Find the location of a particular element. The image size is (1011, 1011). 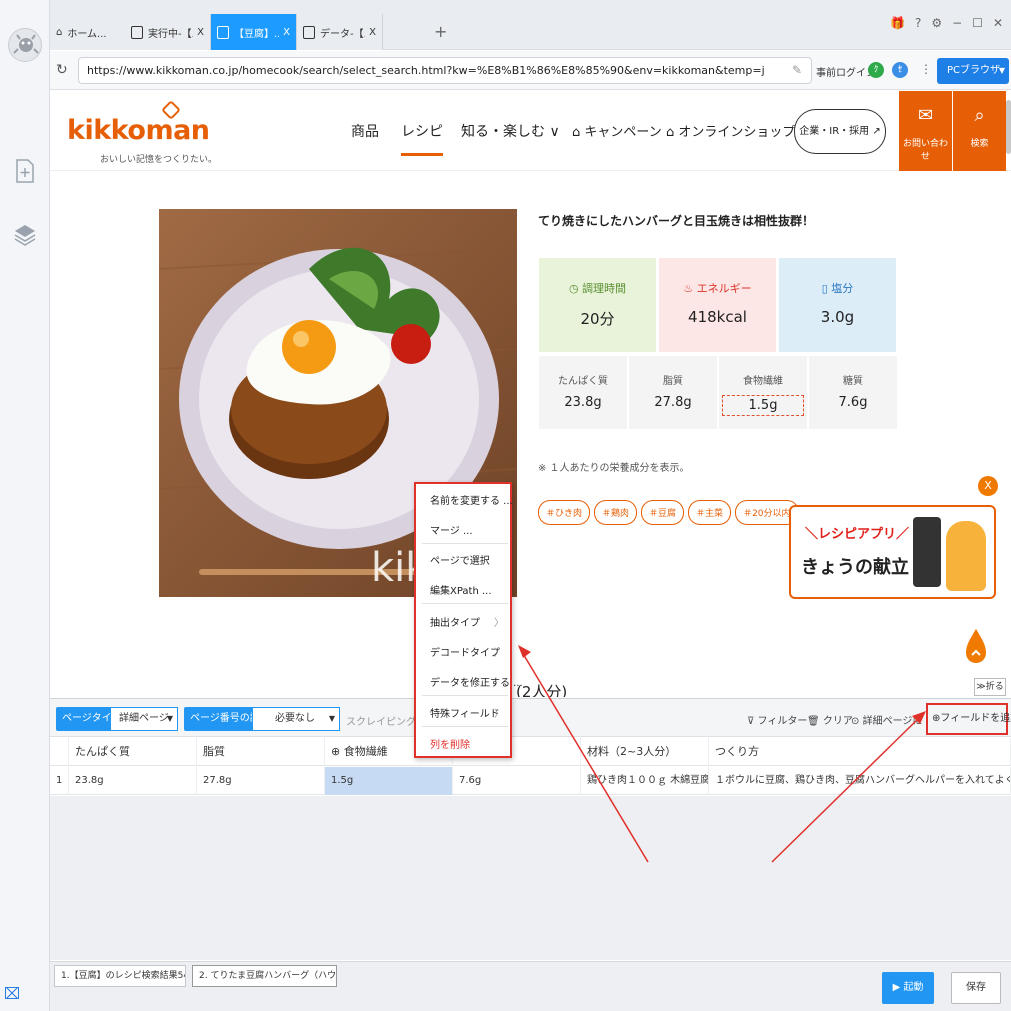

nutrition-sugar: 糖質 7.6g is located at coordinates (853, 392).